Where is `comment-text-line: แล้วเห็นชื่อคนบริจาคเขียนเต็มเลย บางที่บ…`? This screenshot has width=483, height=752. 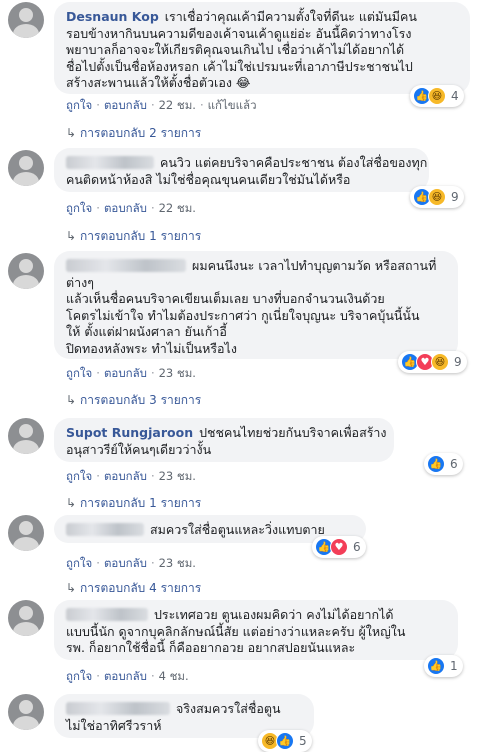 comment-text-line: แล้วเห็นชื่อคนบริจาคเขียนเต็มเลย บางที่บ… is located at coordinates (225, 298).